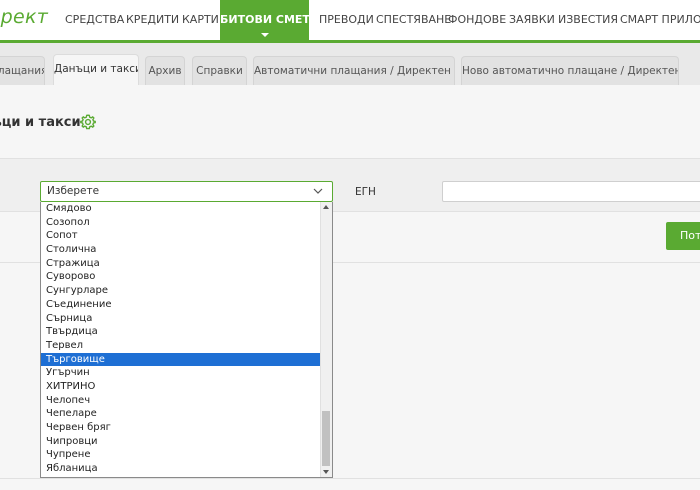  What do you see at coordinates (180, 401) in the screenshot?
I see `dropdown-option: Челопеч` at bounding box center [180, 401].